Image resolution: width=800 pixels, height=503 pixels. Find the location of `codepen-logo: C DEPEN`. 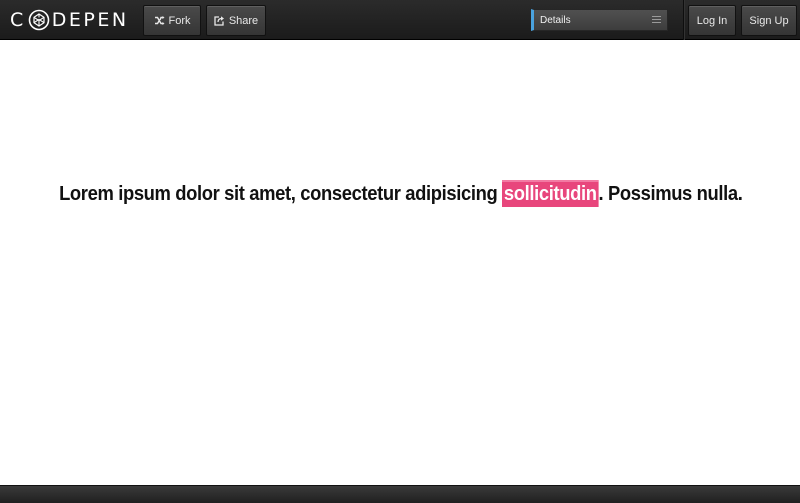

codepen-logo: C DEPEN is located at coordinates (69, 20).